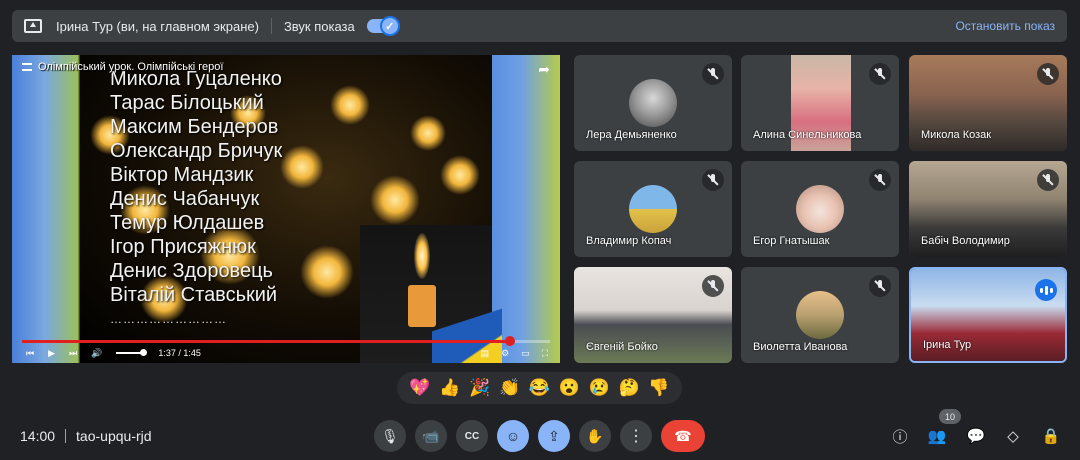  Describe the element at coordinates (988, 315) in the screenshot. I see `participant-tile-self: Ірина Тур` at that location.